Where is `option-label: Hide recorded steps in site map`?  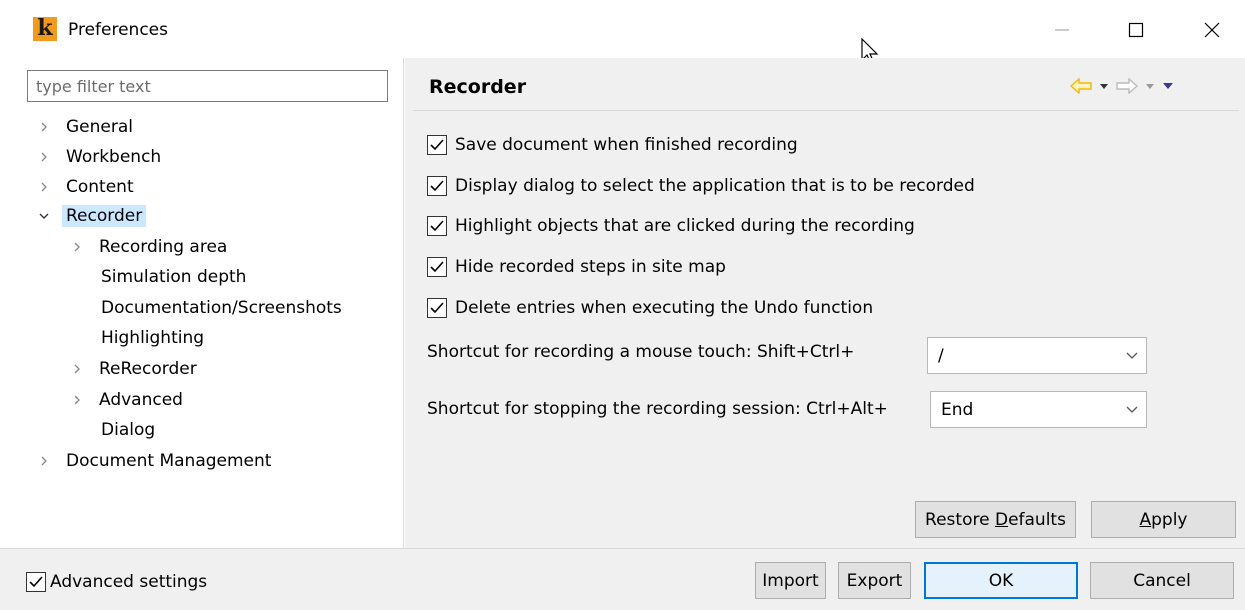 option-label: Hide recorded steps in site map is located at coordinates (590, 267).